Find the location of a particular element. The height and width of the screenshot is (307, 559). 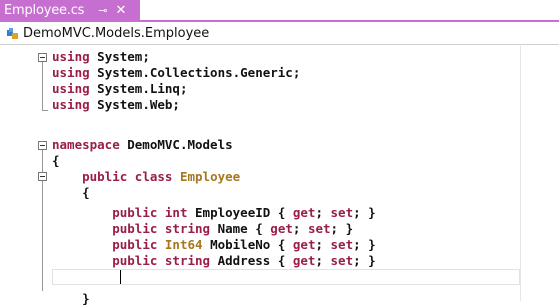

code-line-3: using System.Linq; is located at coordinates (119, 89).